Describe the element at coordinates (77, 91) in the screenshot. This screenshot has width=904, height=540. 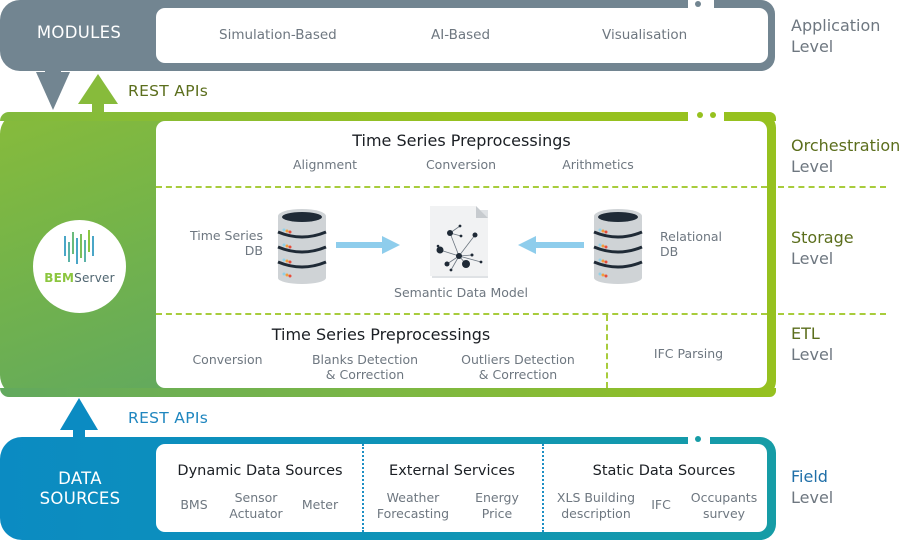
I see `api-arrows` at that location.